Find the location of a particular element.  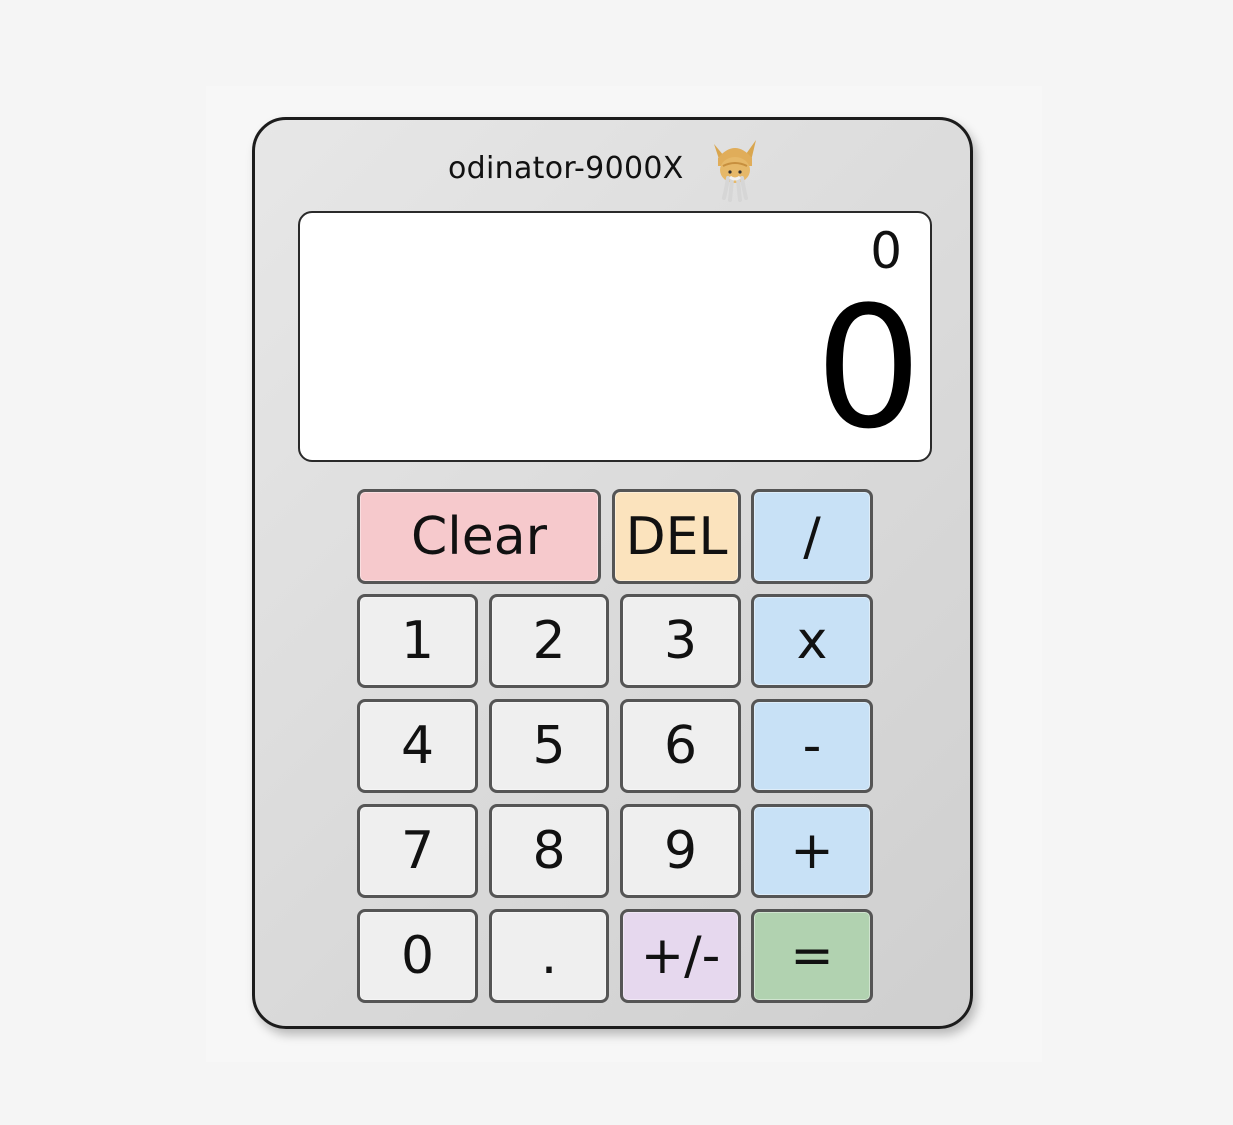

delete-button: DEL is located at coordinates (676, 536).